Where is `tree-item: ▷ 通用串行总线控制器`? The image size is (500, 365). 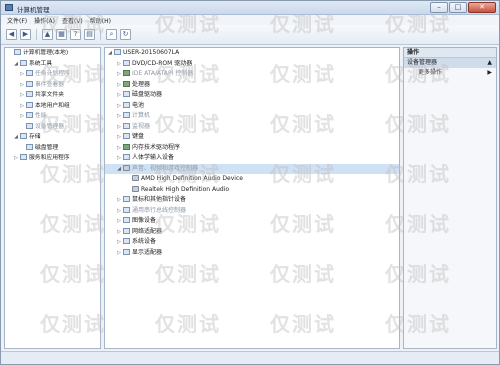 tree-item: ▷ 通用串行总线控制器 is located at coordinates (252, 211).